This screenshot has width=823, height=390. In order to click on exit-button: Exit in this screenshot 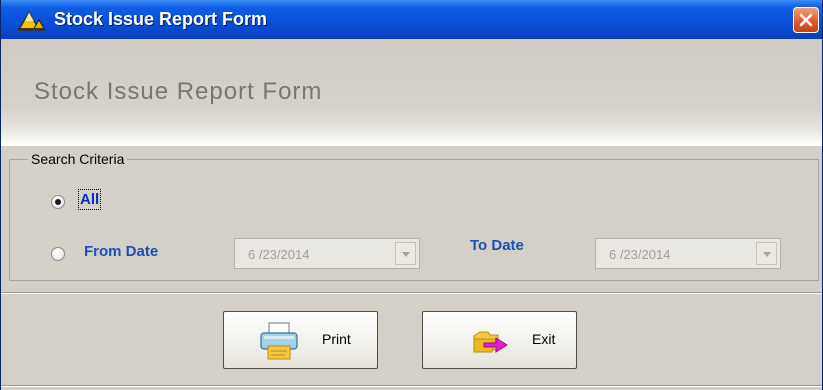, I will do `click(499, 340)`.